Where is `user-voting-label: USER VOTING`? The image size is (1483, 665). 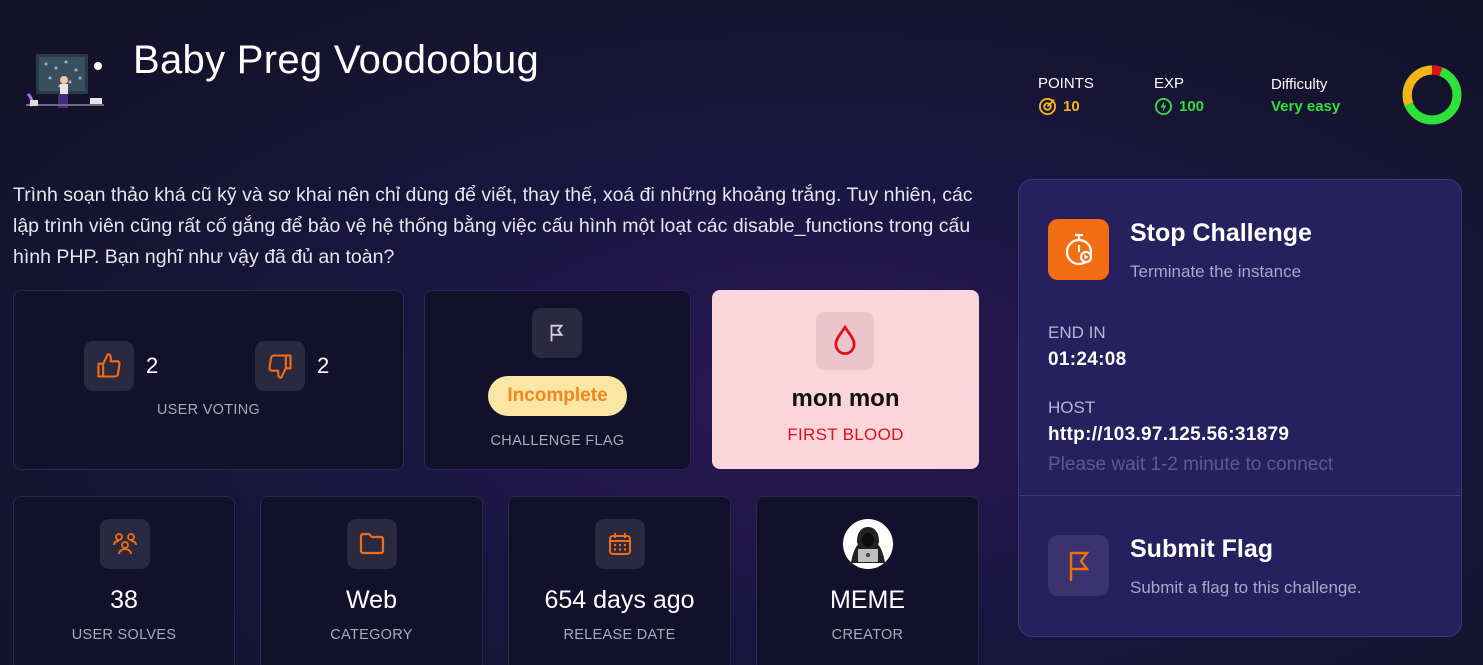
user-voting-label: USER VOTING is located at coordinates (208, 410).